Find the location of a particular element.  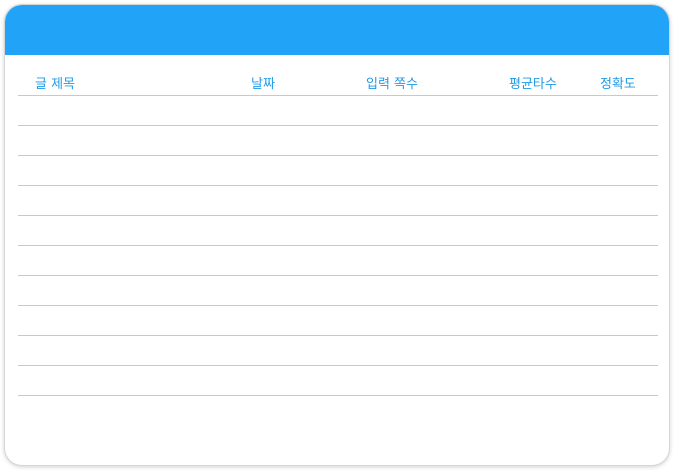

column-header-speed: 평균타수 is located at coordinates (533, 82).